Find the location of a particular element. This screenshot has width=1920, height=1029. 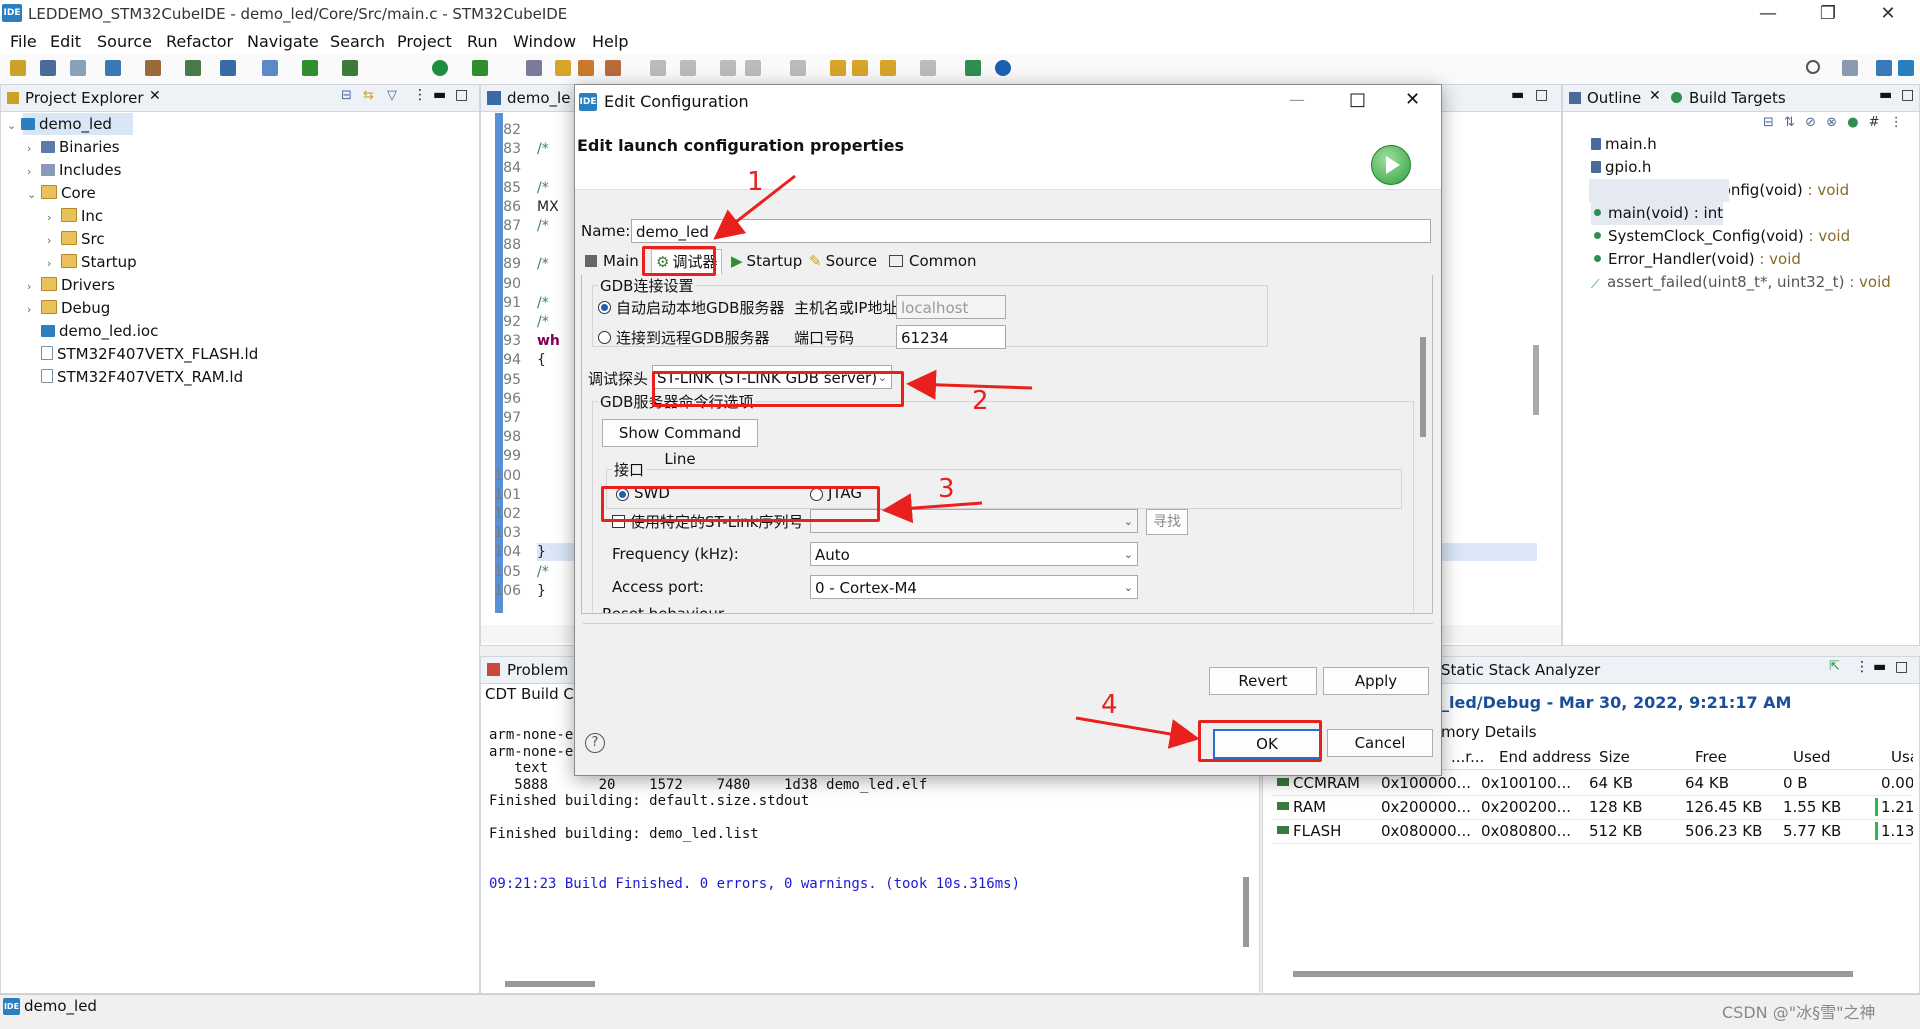

annotation-number-1: 1 is located at coordinates (755, 182).